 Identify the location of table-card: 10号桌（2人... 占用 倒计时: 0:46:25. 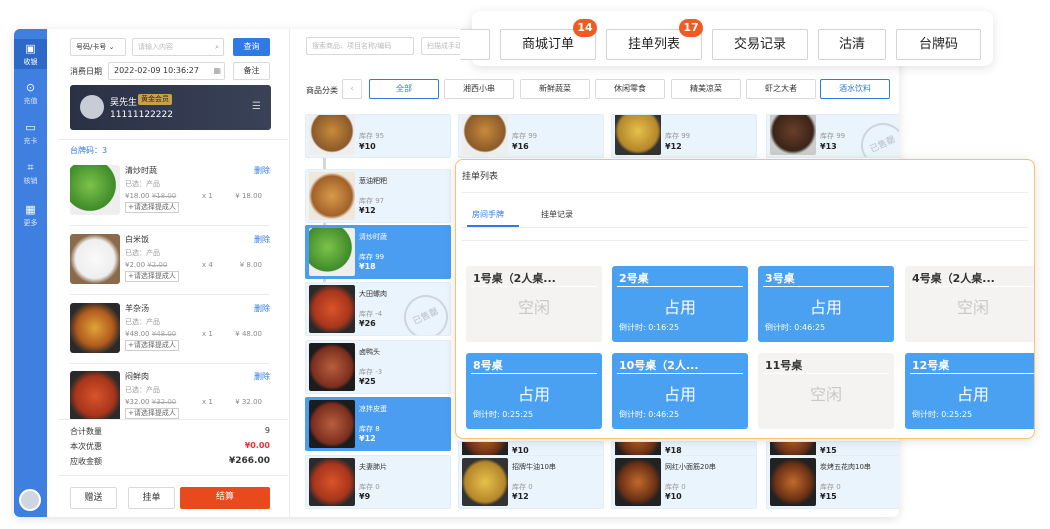
(680, 391).